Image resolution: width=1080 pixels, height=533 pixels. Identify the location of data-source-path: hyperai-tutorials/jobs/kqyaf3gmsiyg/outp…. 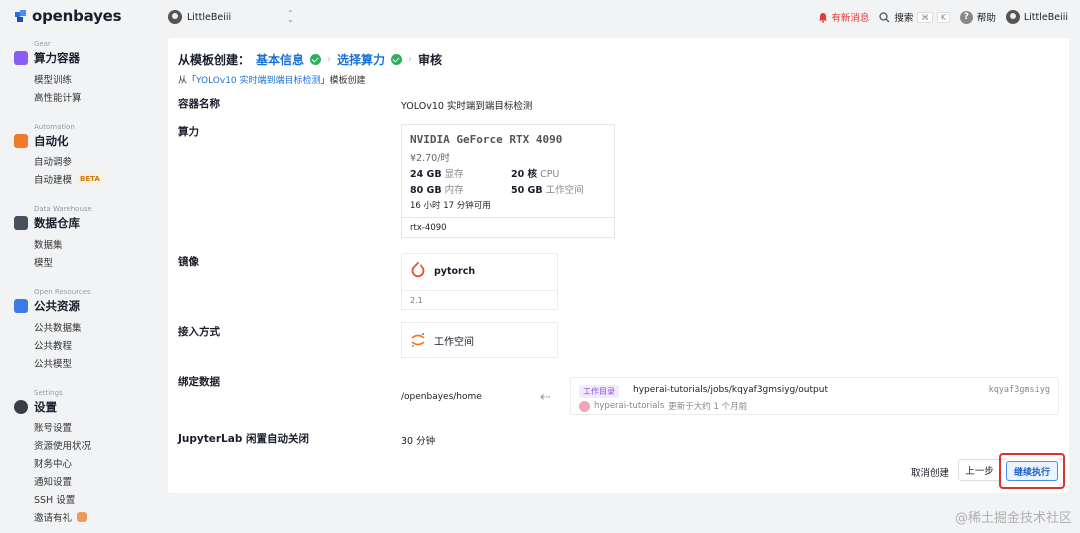
(730, 390).